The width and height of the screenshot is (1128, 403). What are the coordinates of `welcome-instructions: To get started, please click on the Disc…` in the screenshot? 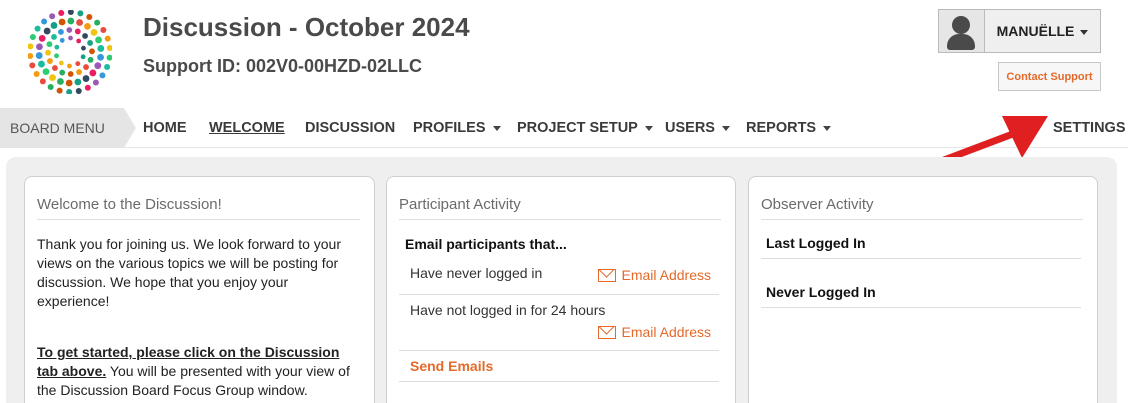 It's located at (199, 371).